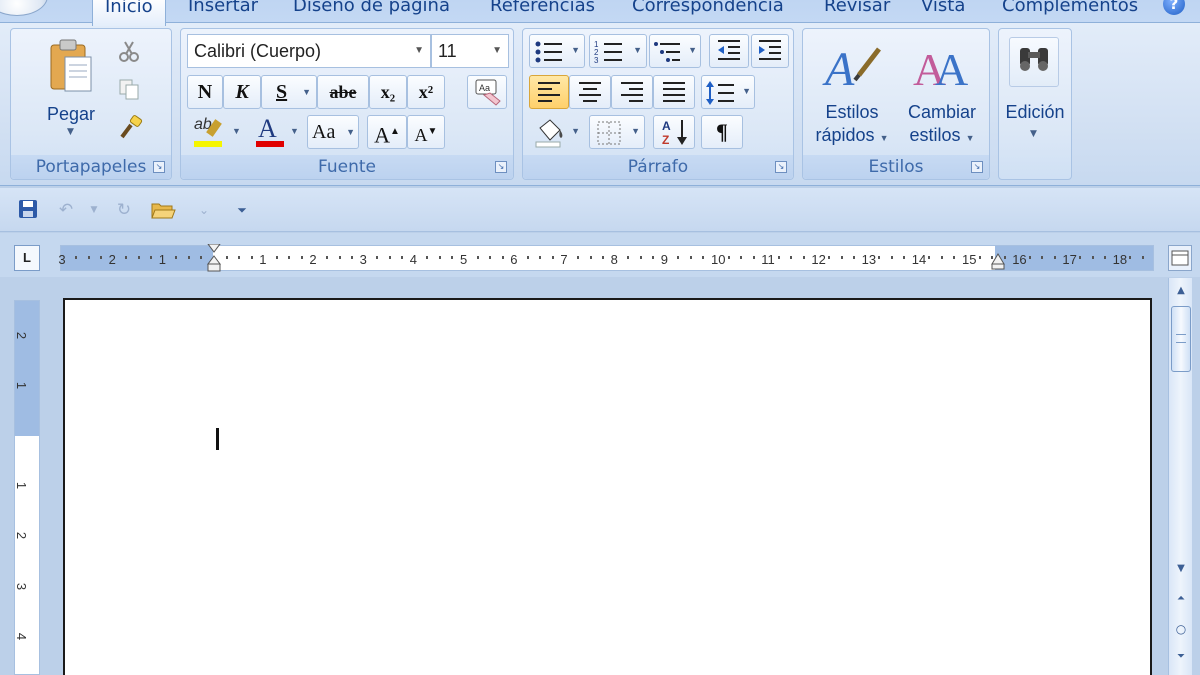  I want to click on change-styles-button: A A Cambiar estilos ▼, so click(942, 92).